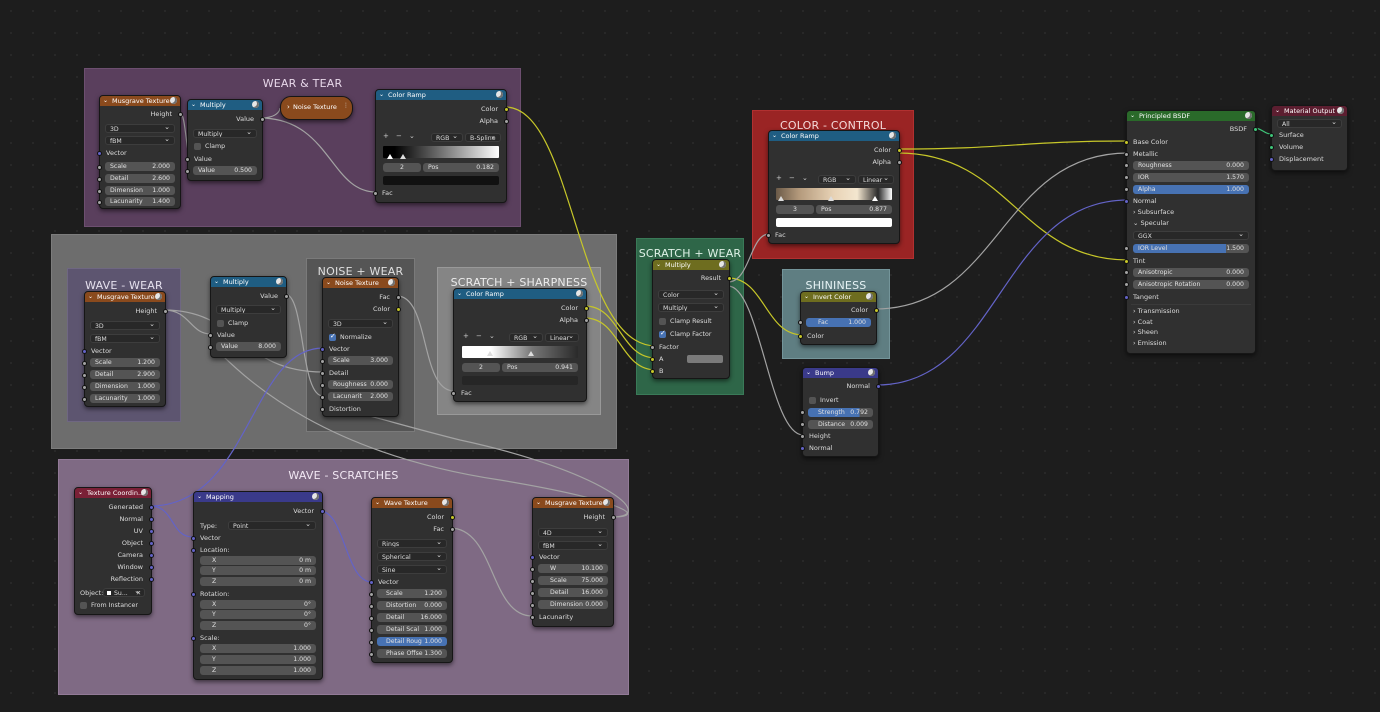 This screenshot has width=1380, height=712. Describe the element at coordinates (402, 167) in the screenshot. I see `stop-index-field: 2` at that location.